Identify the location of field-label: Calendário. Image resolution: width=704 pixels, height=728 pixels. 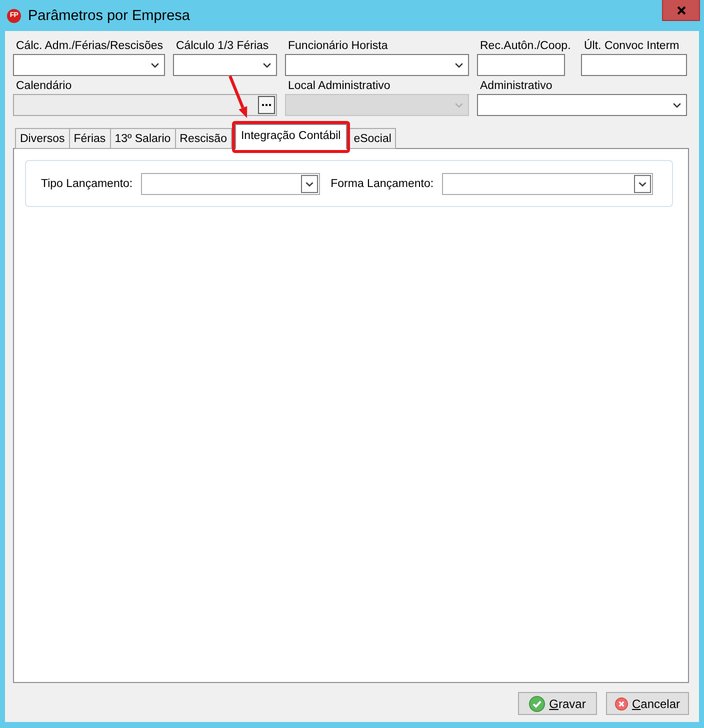
(43, 86).